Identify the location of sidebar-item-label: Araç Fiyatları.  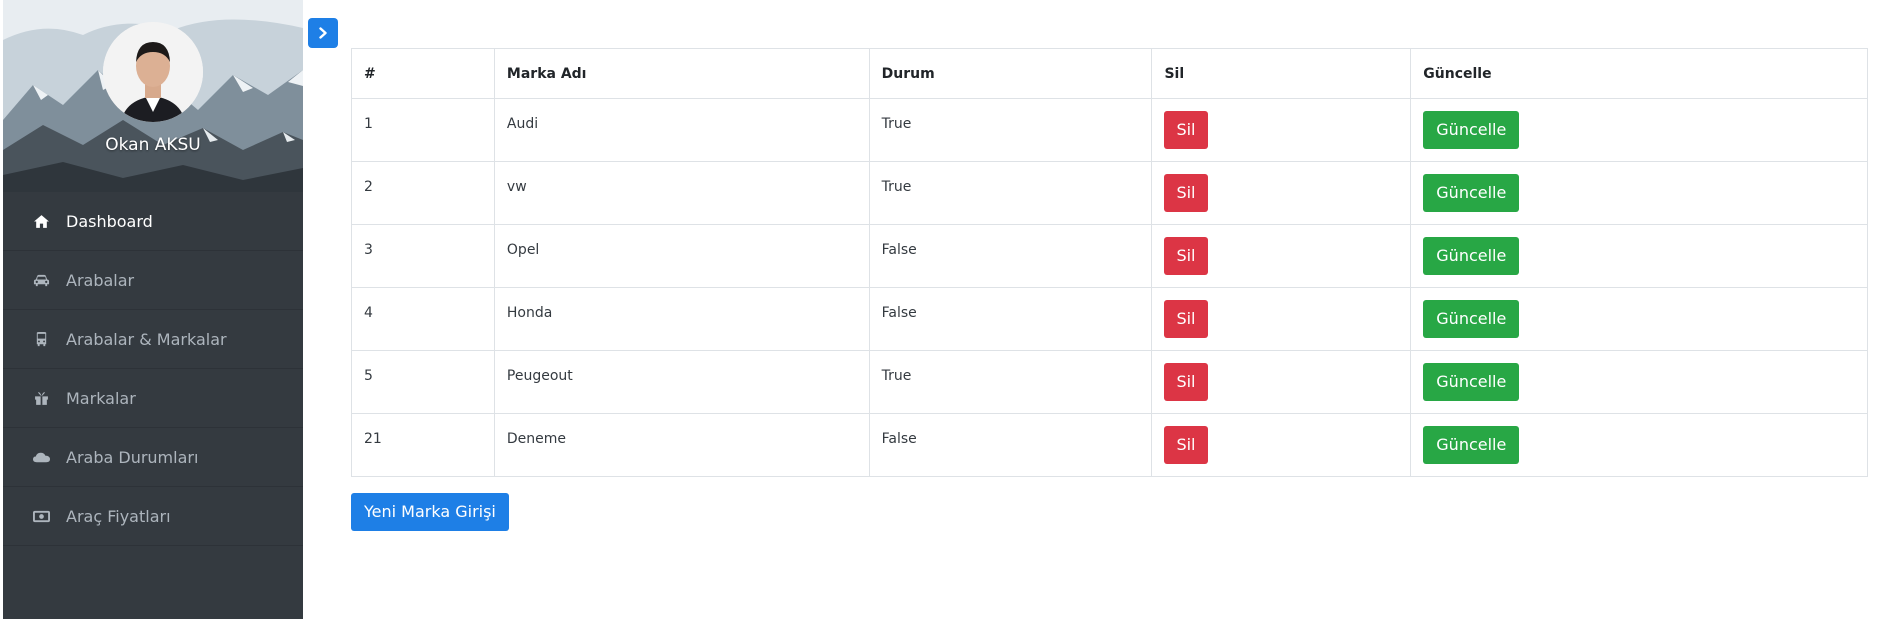
(118, 516).